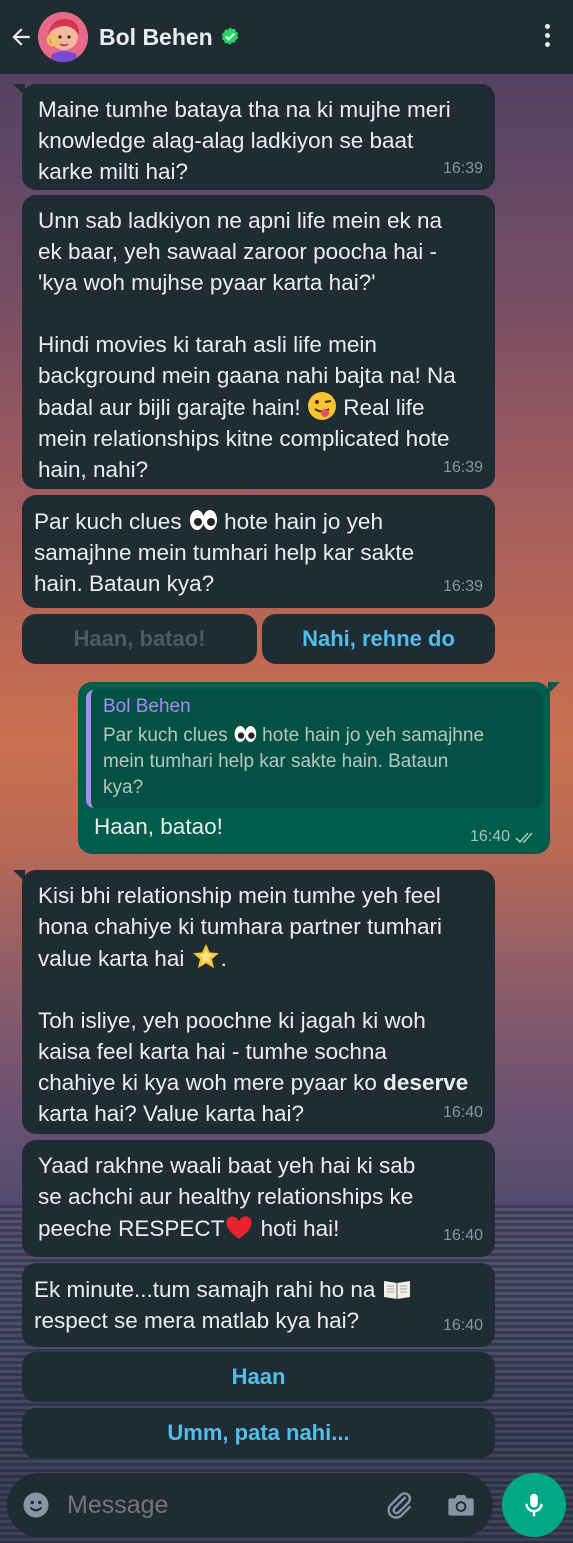 Image resolution: width=573 pixels, height=1543 pixels. I want to click on microphone-icon, so click(534, 1505).